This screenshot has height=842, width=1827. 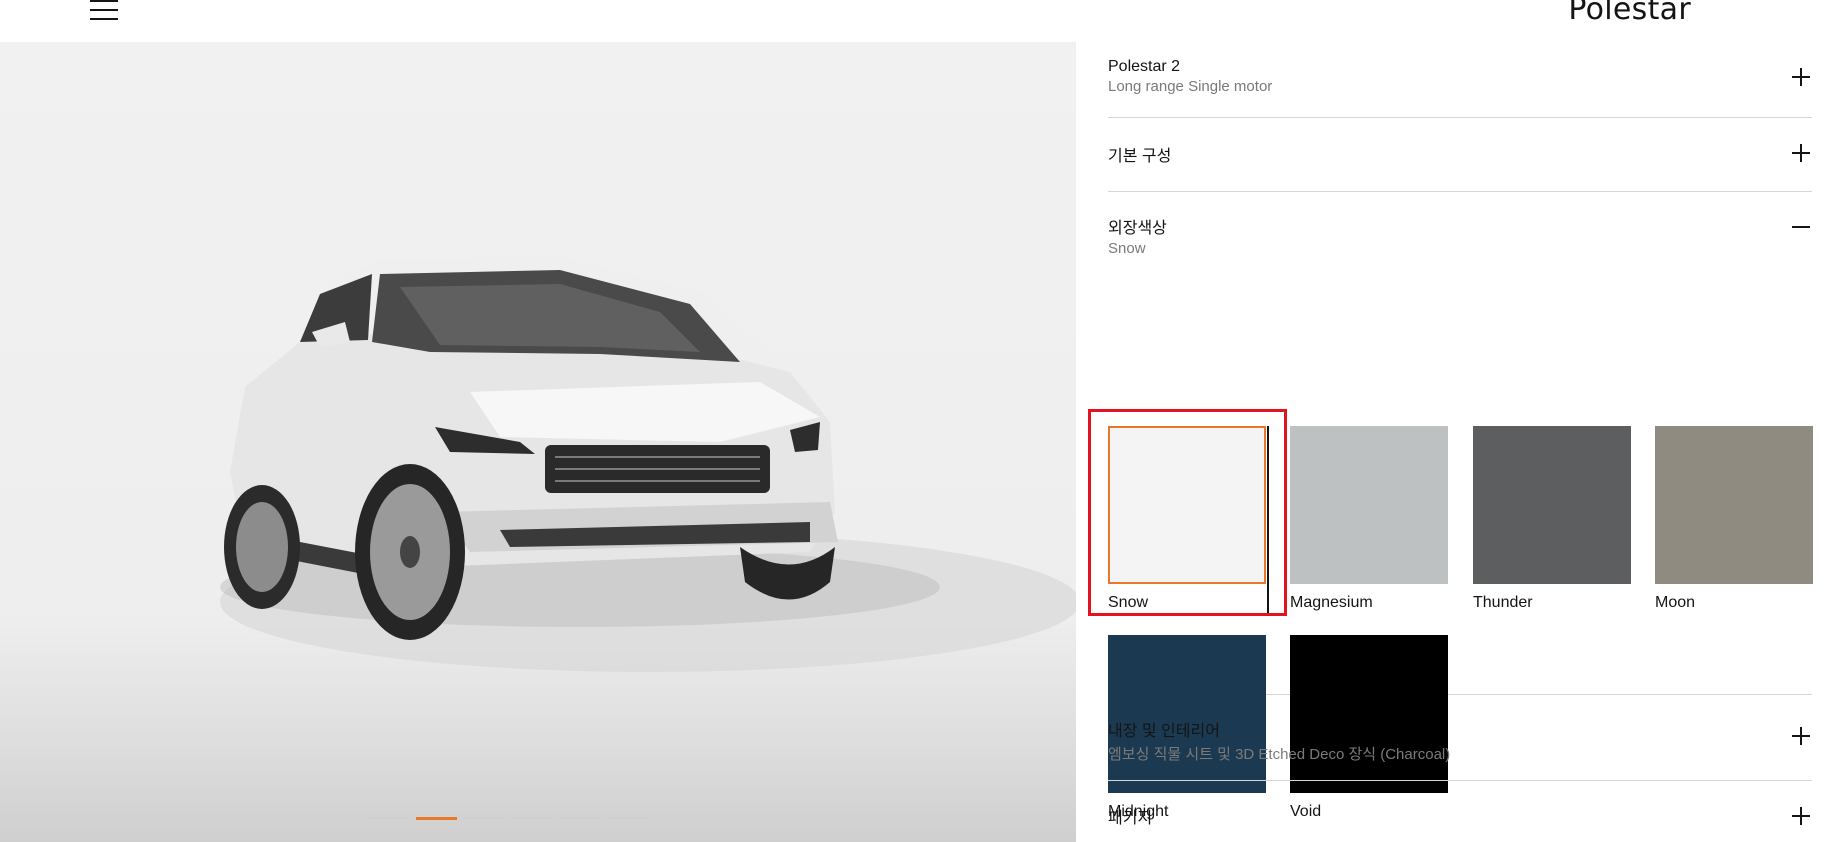 I want to click on gallery-pager, so click(x=508, y=818).